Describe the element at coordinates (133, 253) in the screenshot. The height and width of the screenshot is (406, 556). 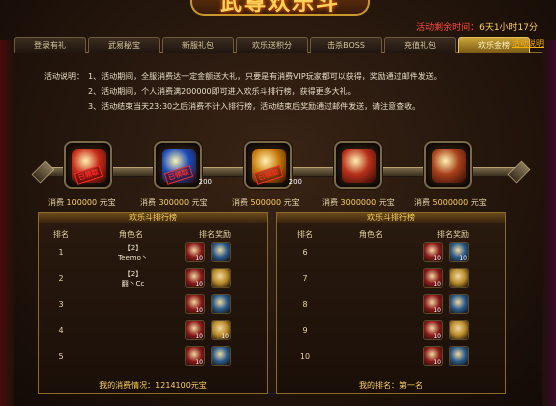
I see `player-name: 【2】 Teemo丶` at that location.